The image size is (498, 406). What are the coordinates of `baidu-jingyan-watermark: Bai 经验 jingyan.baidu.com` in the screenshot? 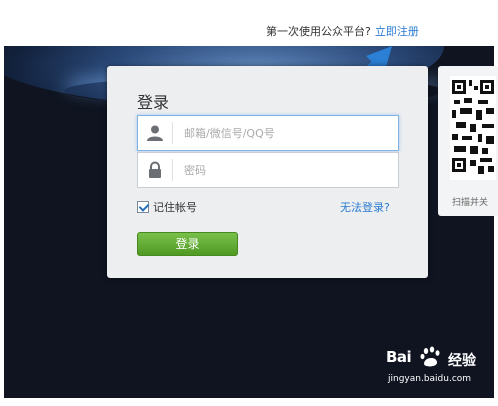 It's located at (438, 370).